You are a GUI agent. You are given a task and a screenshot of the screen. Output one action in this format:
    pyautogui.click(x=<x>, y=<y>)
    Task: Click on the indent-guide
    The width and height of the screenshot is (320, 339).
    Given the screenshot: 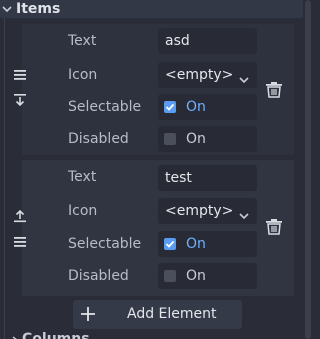 What is the action you would take?
    pyautogui.click(x=4, y=178)
    